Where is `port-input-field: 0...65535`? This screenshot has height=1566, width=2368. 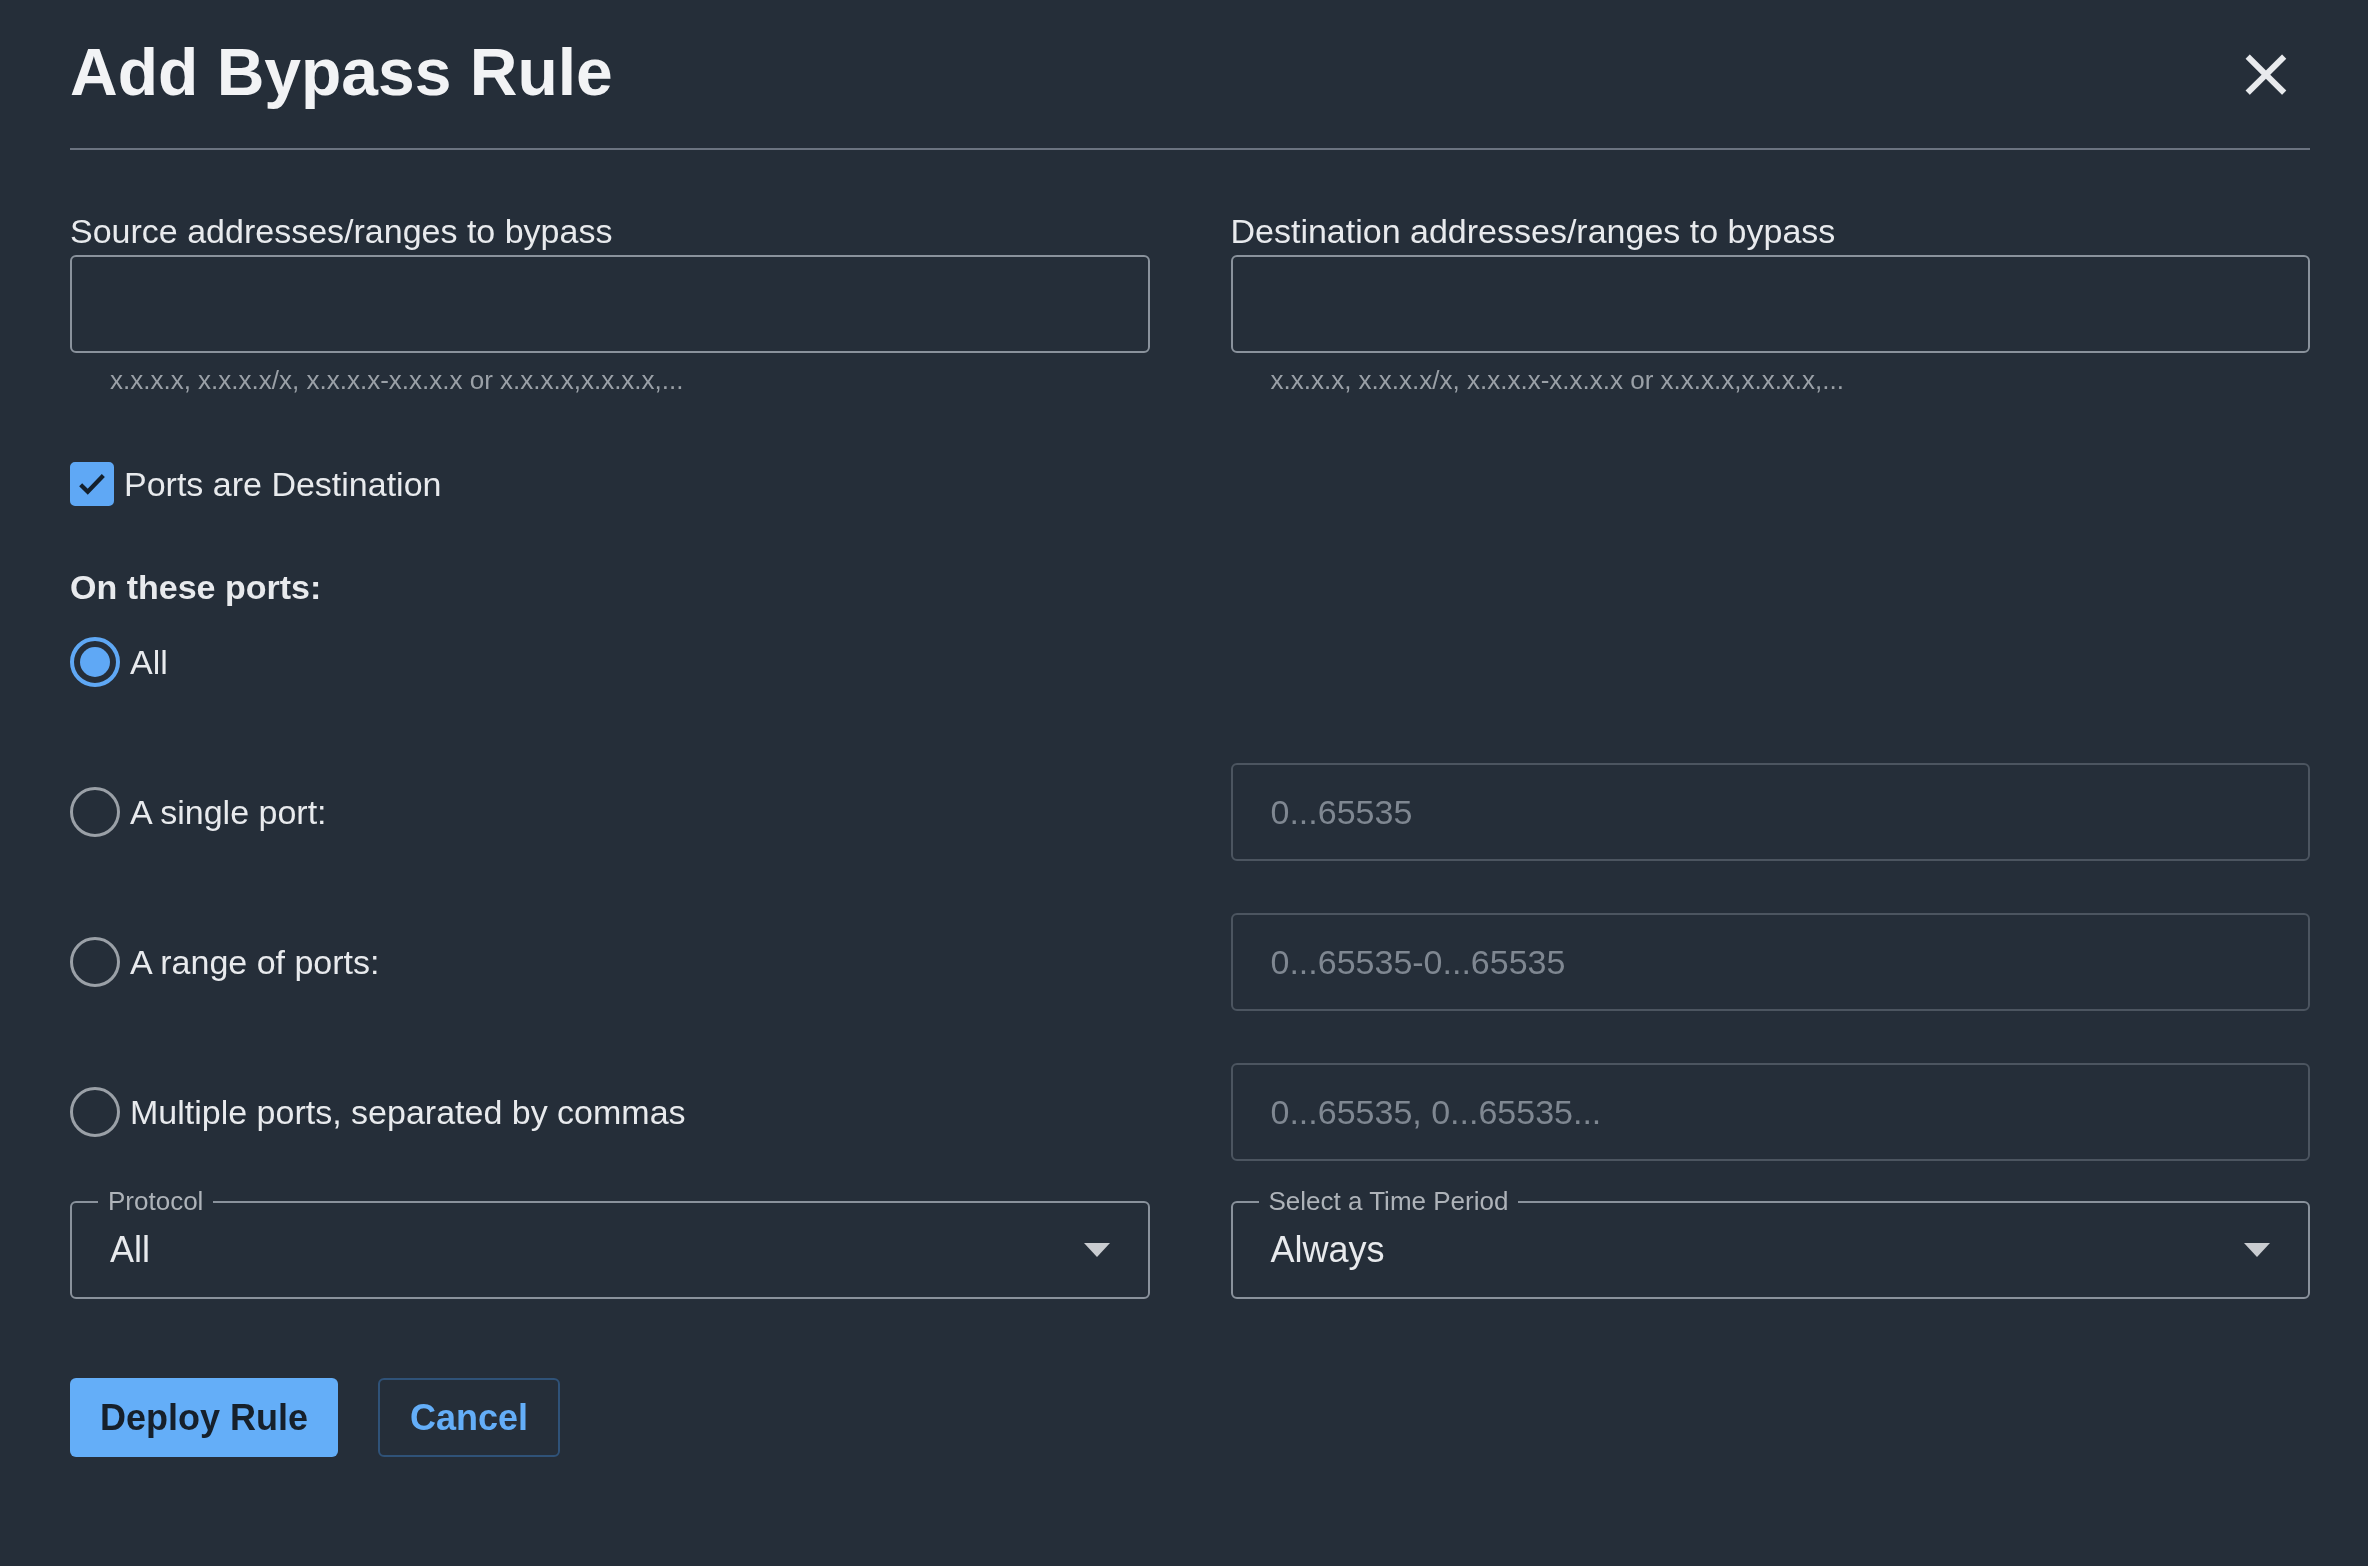
port-input-field: 0...65535 is located at coordinates (1770, 812).